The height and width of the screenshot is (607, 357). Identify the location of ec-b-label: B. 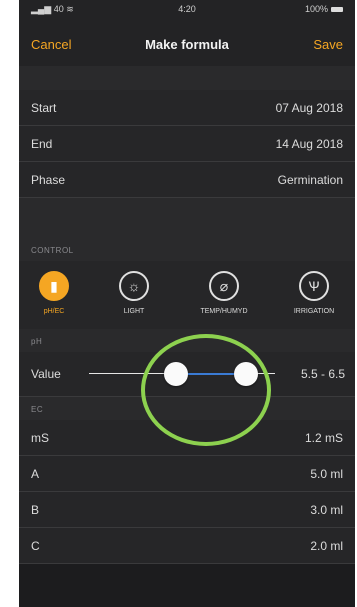
(35, 510).